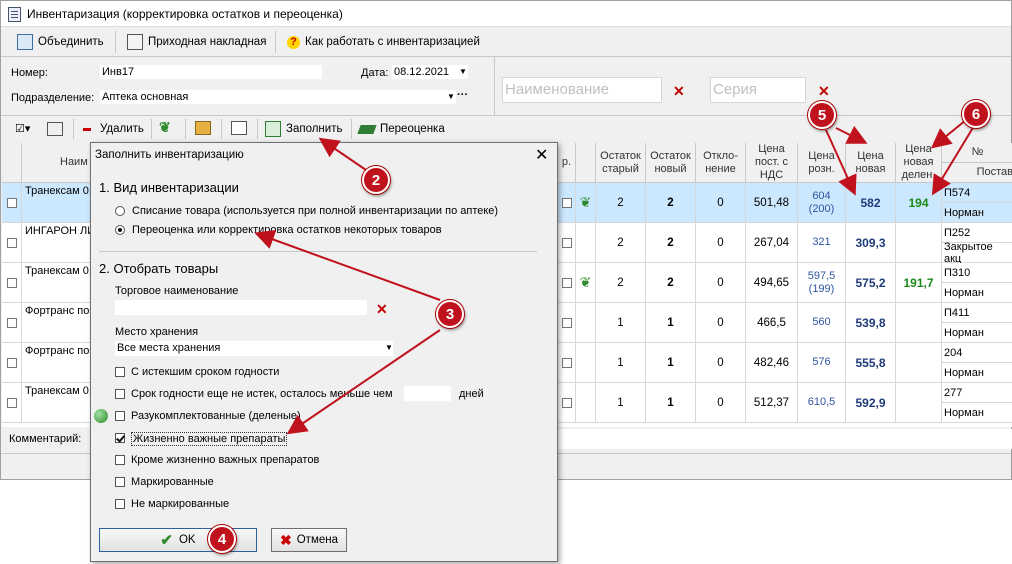  What do you see at coordinates (450, 314) in the screenshot?
I see `badge-3: 3` at bounding box center [450, 314].